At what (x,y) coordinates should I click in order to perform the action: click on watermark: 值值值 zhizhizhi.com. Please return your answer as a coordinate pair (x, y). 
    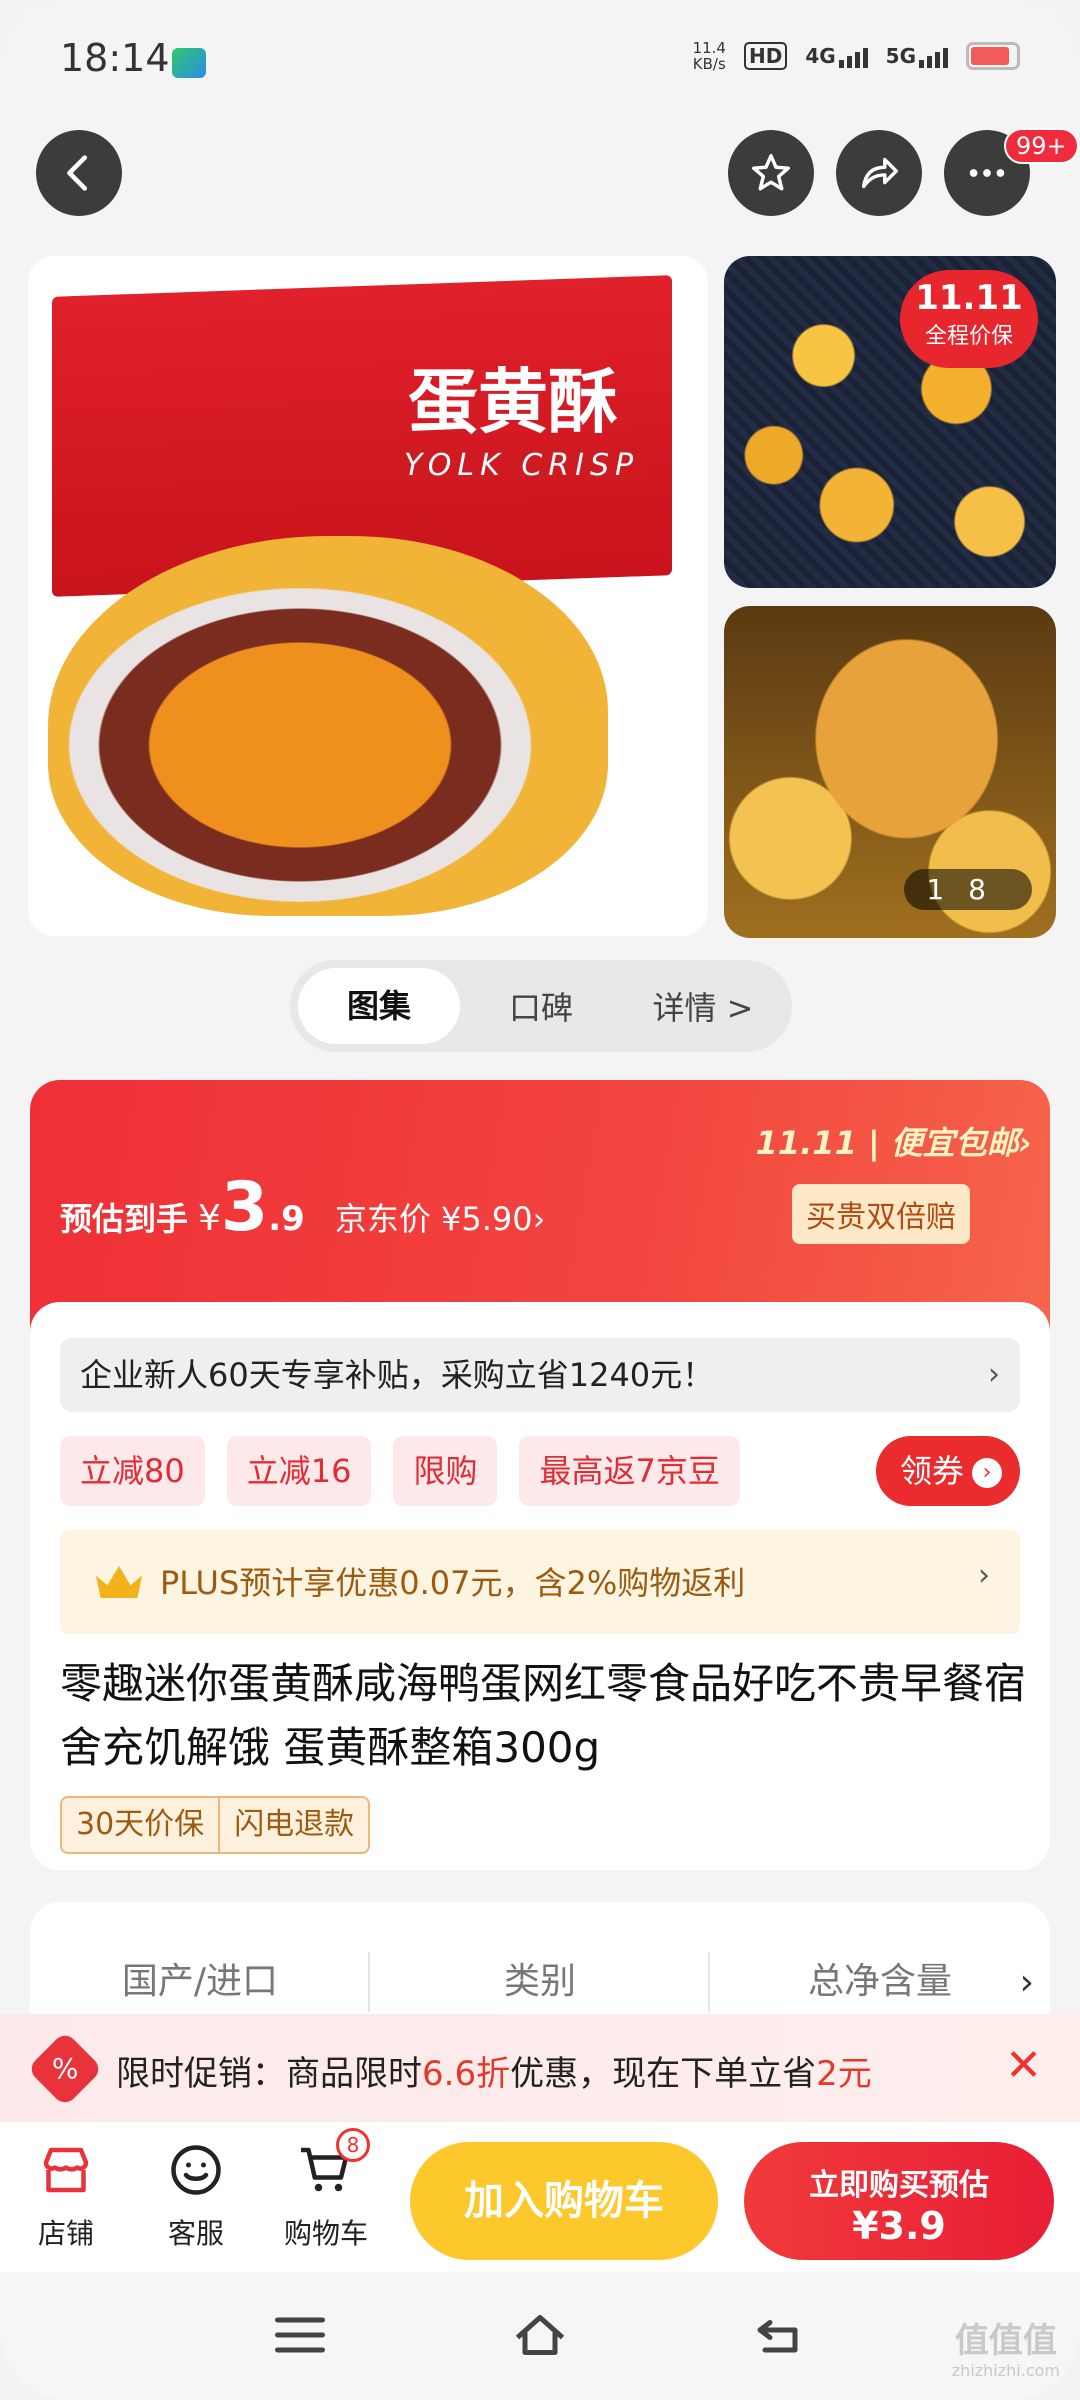
    Looking at the image, I should click on (1005, 2350).